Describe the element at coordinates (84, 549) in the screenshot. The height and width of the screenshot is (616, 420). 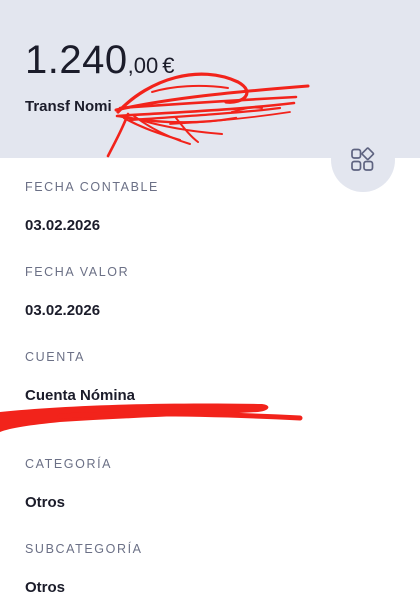
I see `subcategoria-label: SUBCATEGORÍA` at that location.